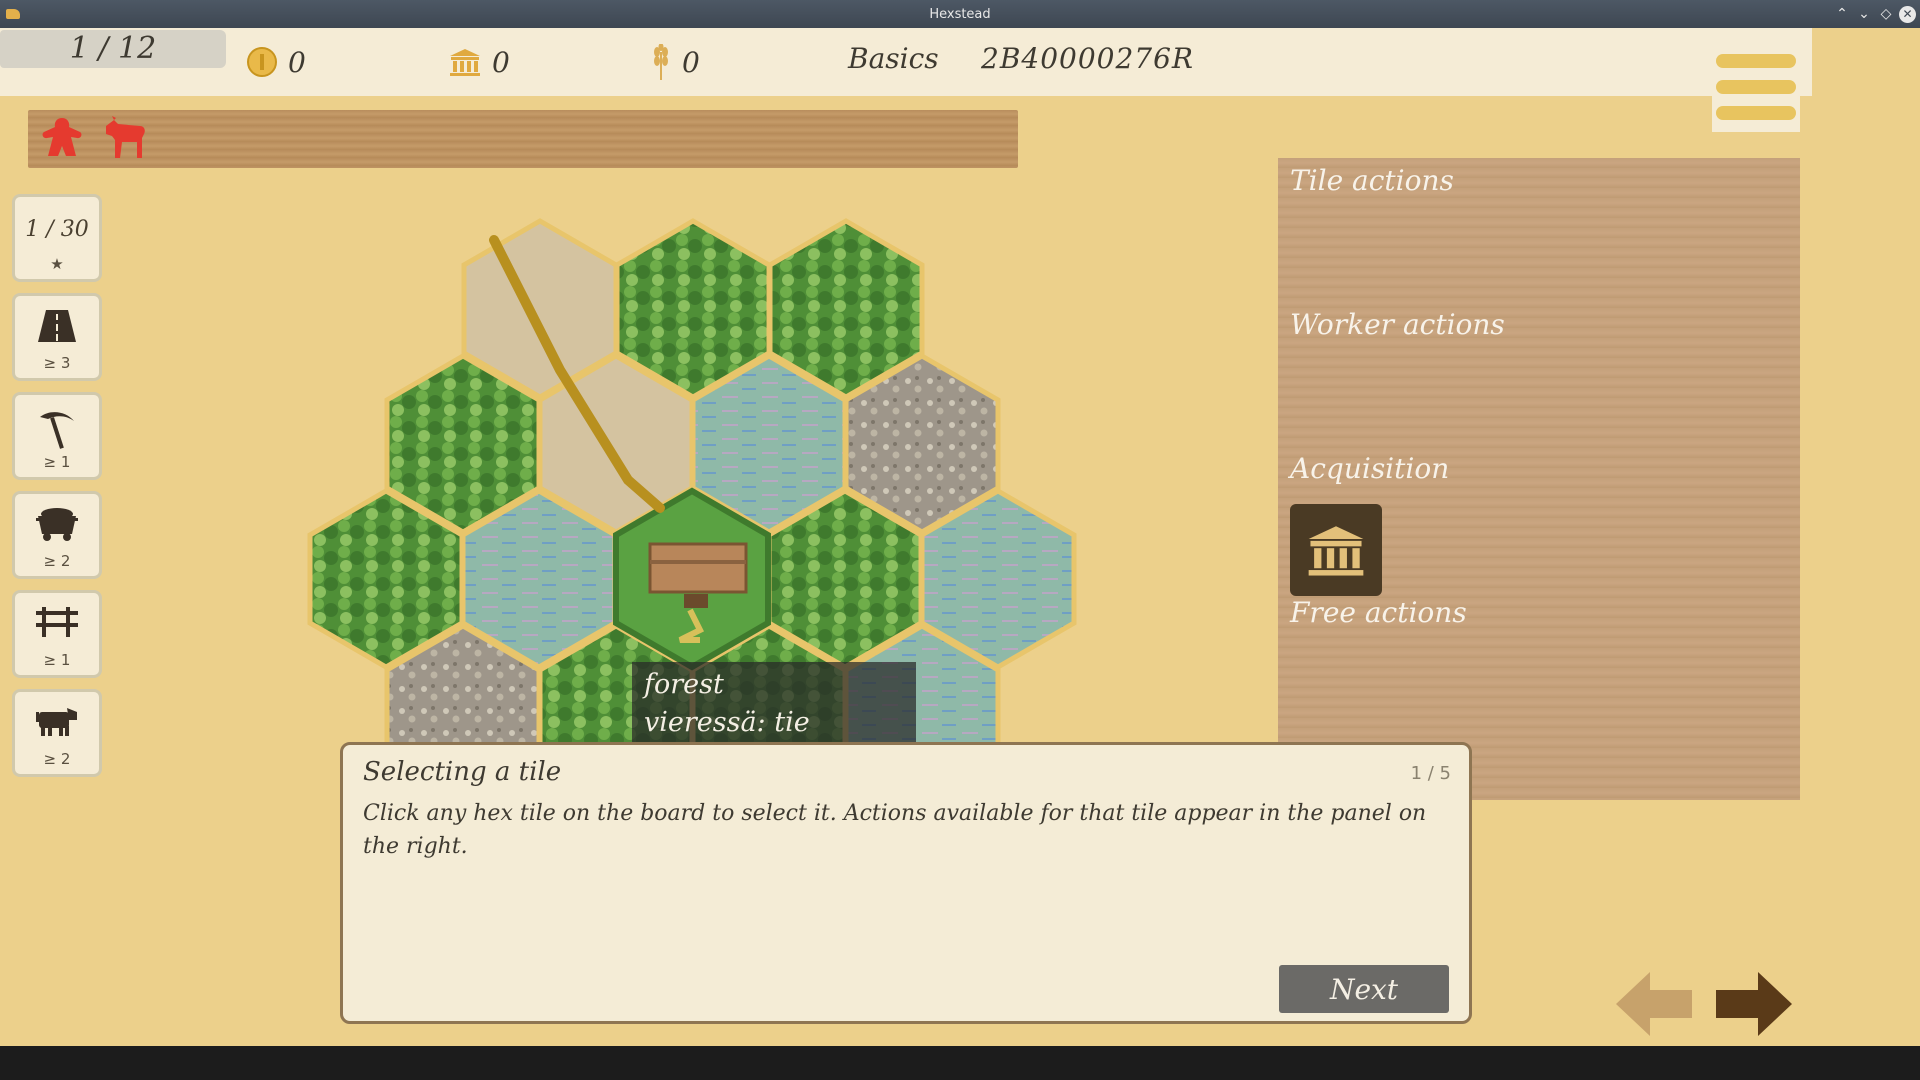 The width and height of the screenshot is (1920, 1080). What do you see at coordinates (124, 139) in the screenshot?
I see `horse-icon` at bounding box center [124, 139].